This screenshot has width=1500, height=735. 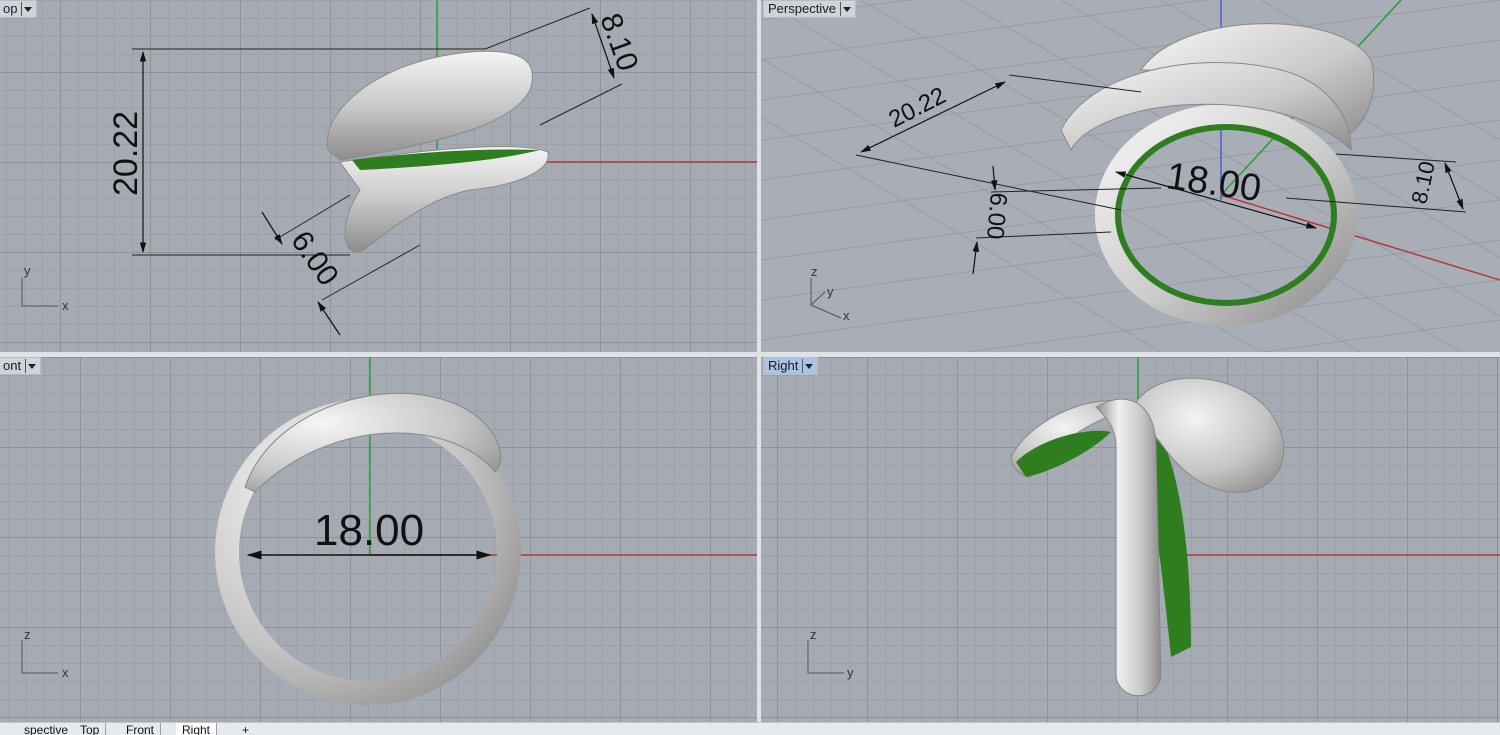 What do you see at coordinates (783, 365) in the screenshot?
I see `viewport-title: Right` at bounding box center [783, 365].